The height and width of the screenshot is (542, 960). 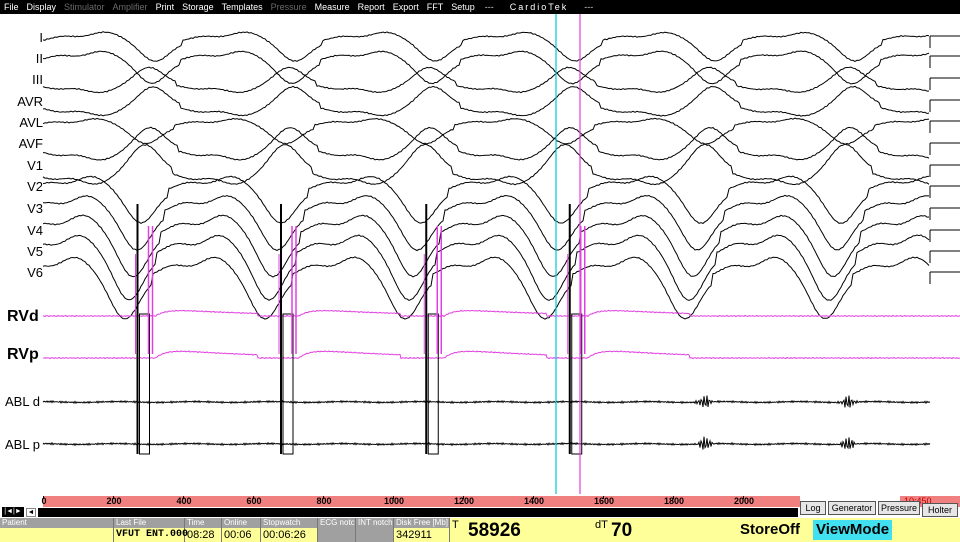 I want to click on menu-item-file: File, so click(x=11, y=7).